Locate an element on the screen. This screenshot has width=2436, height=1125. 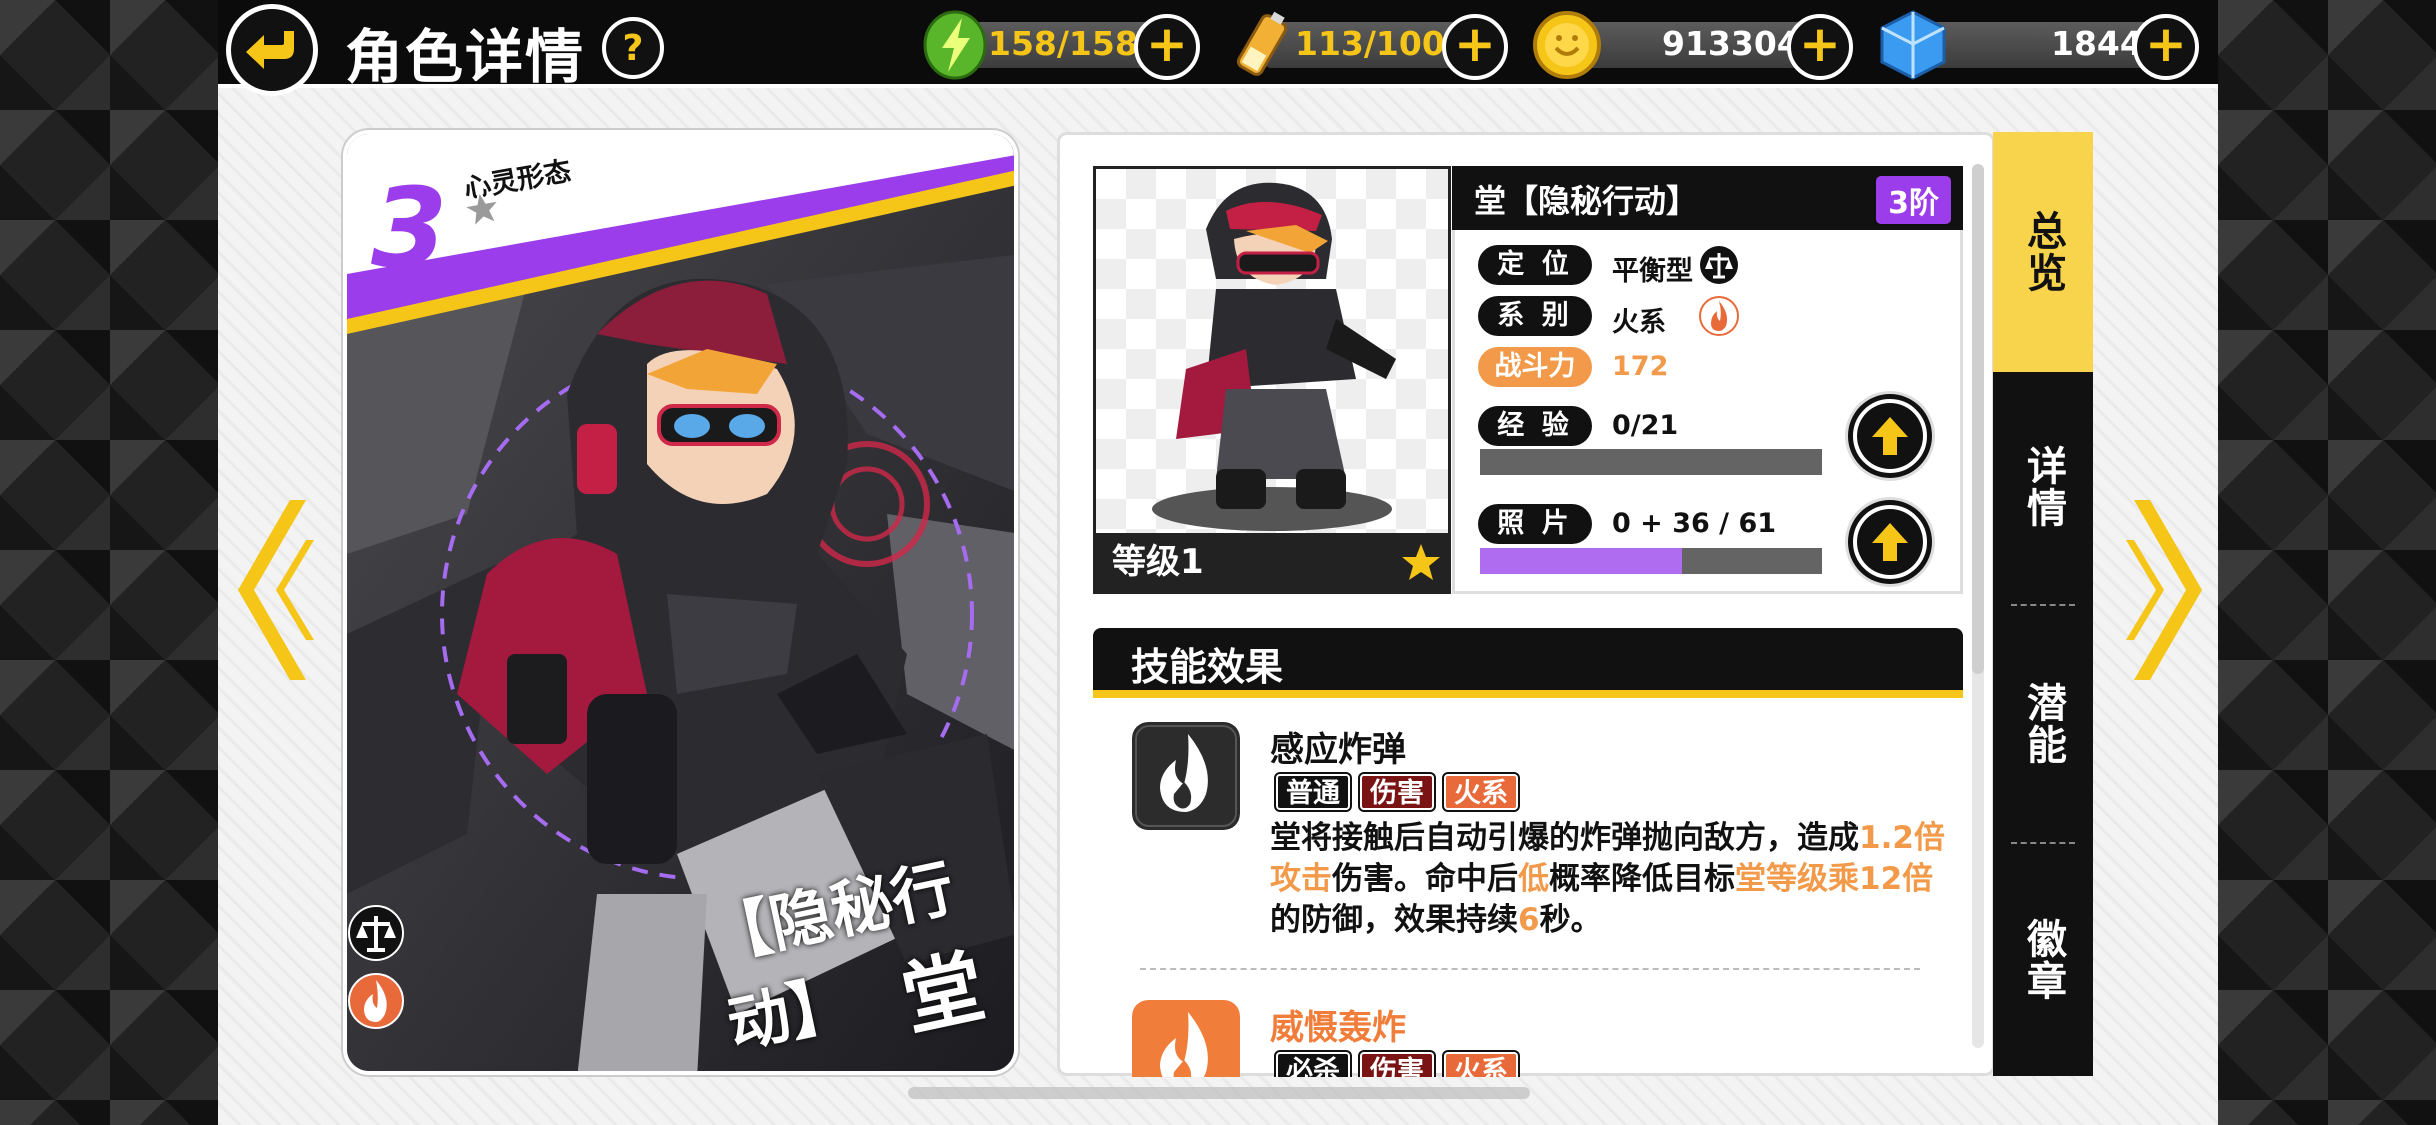
tab-bar: 总览 详情 潜能 徽章 is located at coordinates (2043, 604).